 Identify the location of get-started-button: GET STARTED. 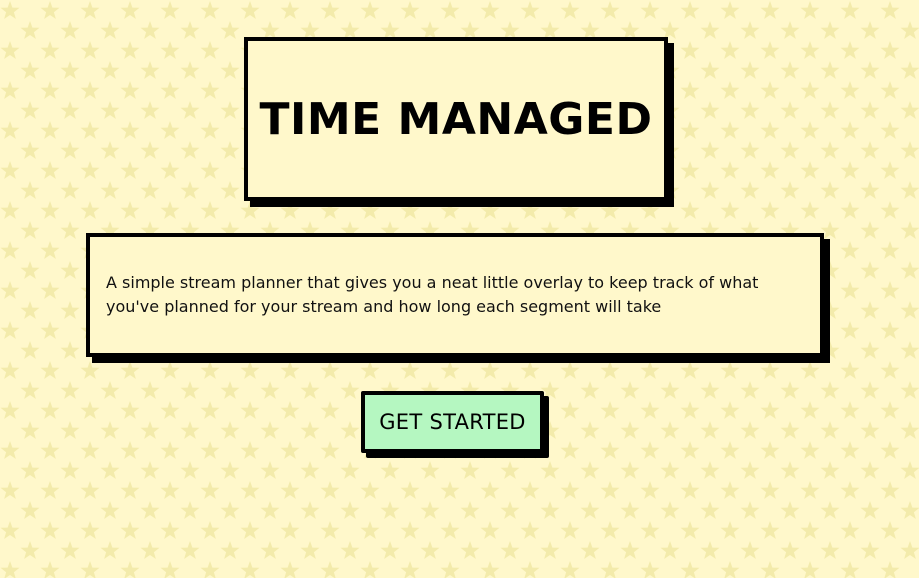
(452, 422).